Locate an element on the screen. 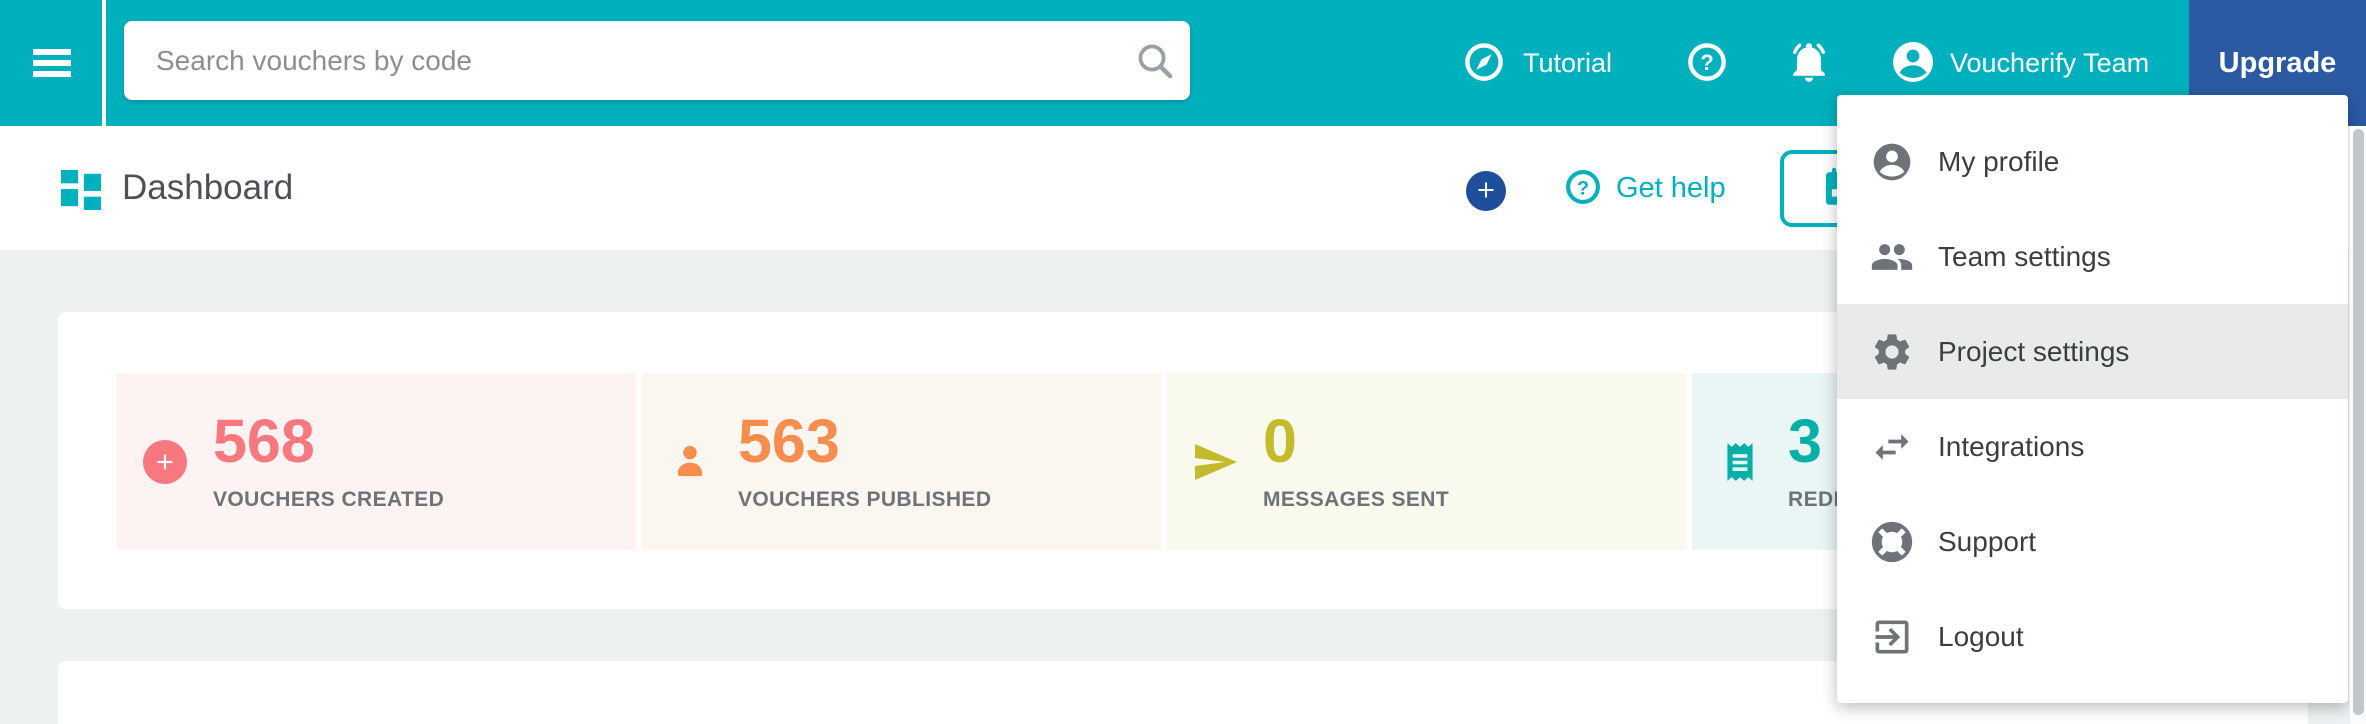 Image resolution: width=2366 pixels, height=724 pixels. menu-item-project-settings: Project settings is located at coordinates (2092, 351).